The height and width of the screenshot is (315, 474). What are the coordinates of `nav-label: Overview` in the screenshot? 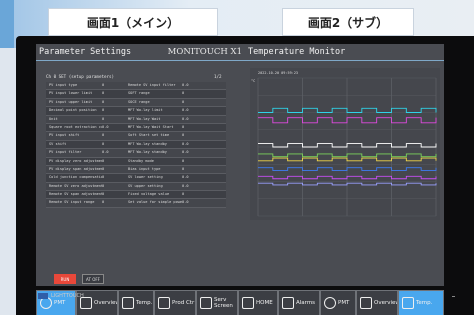 It's located at (106, 303).